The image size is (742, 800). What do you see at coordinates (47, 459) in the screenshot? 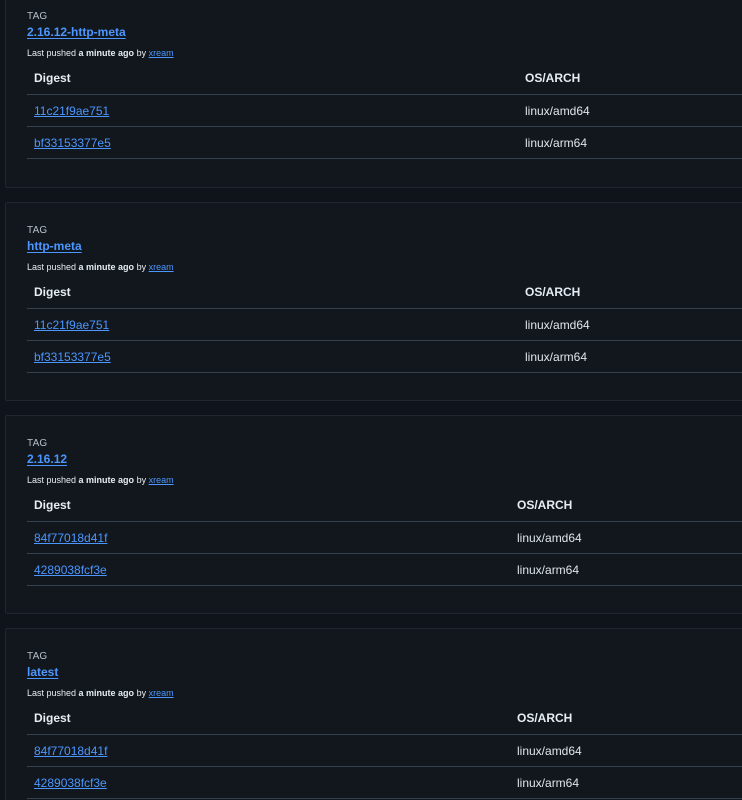
I see `tag-name-link: 2.16.12` at bounding box center [47, 459].